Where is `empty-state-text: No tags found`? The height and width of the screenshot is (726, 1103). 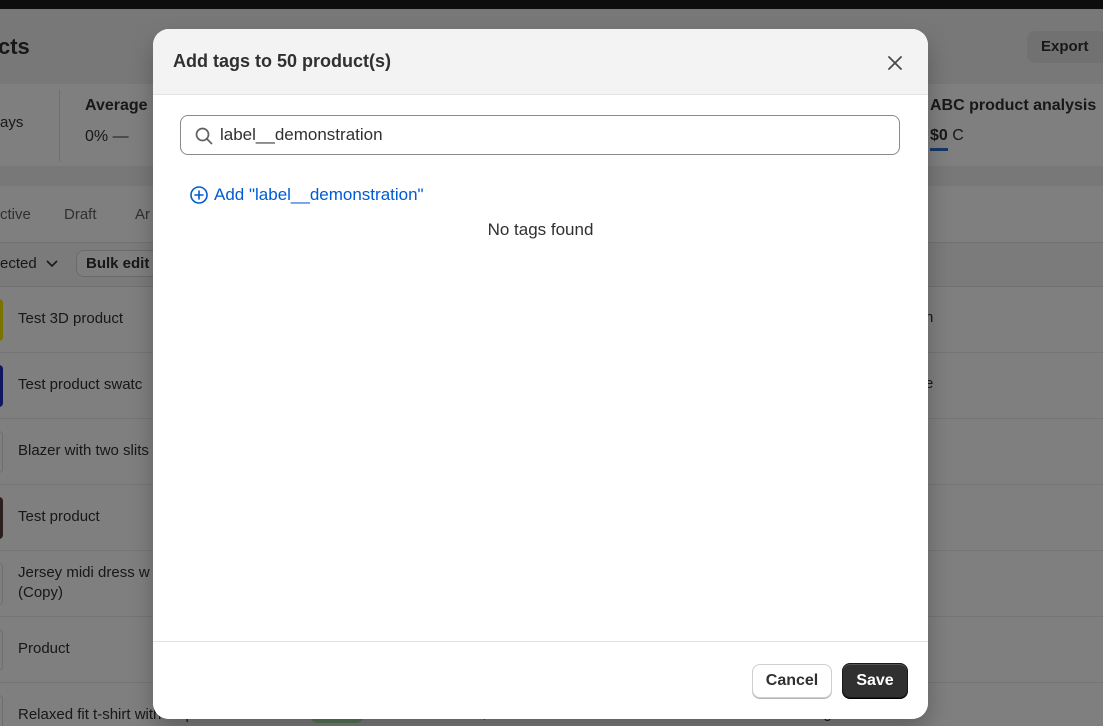 empty-state-text: No tags found is located at coordinates (540, 229).